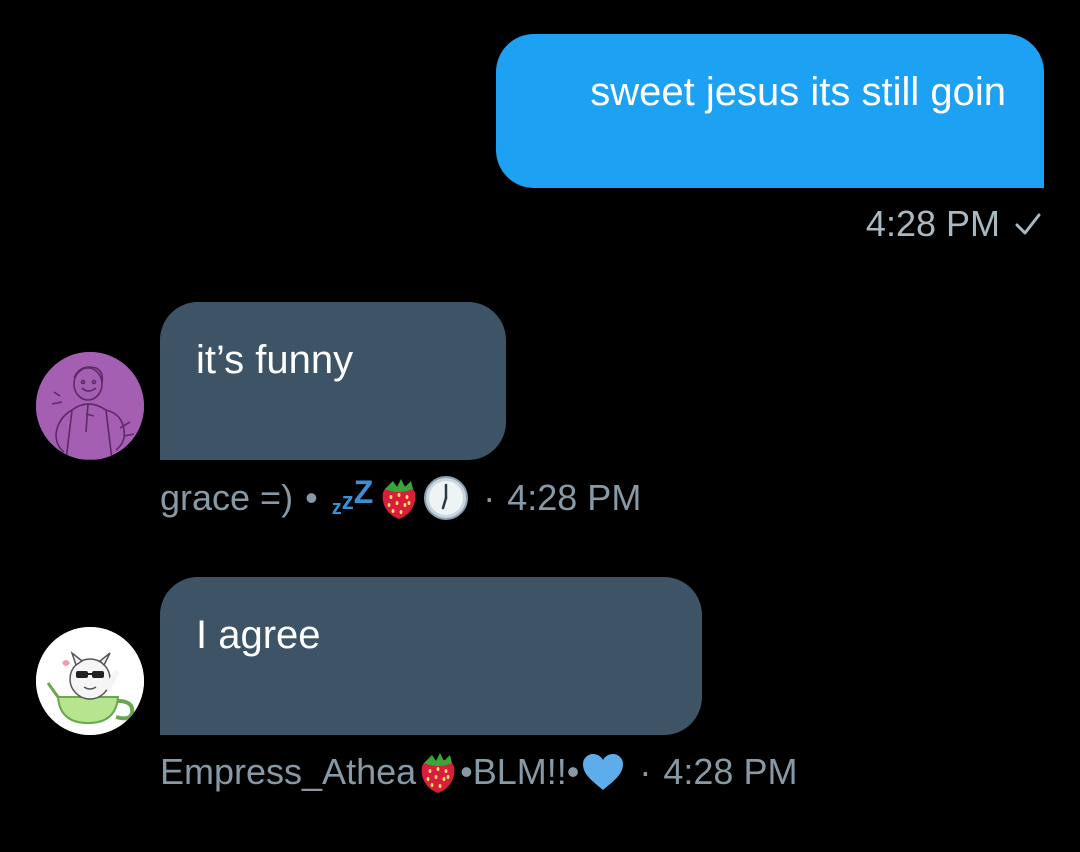 This screenshot has height=852, width=1080. Describe the element at coordinates (352, 496) in the screenshot. I see `zzz-icon: zzZ` at that location.